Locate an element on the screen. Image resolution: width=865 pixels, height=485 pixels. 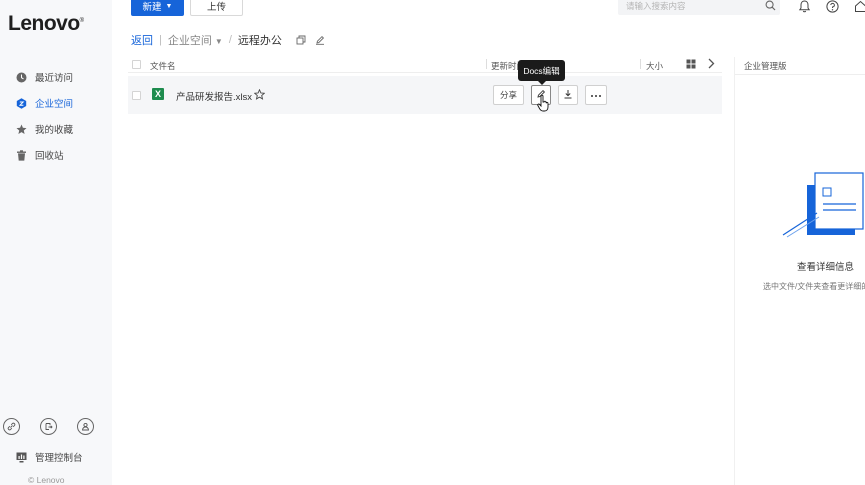
select-all-checkbox is located at coordinates (136, 64).